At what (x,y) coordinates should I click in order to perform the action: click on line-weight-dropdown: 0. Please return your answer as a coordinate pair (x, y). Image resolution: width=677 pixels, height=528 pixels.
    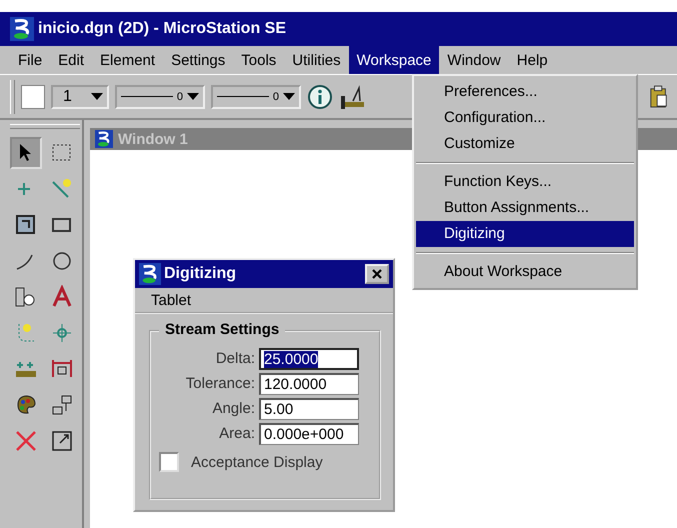
    Looking at the image, I should click on (256, 96).